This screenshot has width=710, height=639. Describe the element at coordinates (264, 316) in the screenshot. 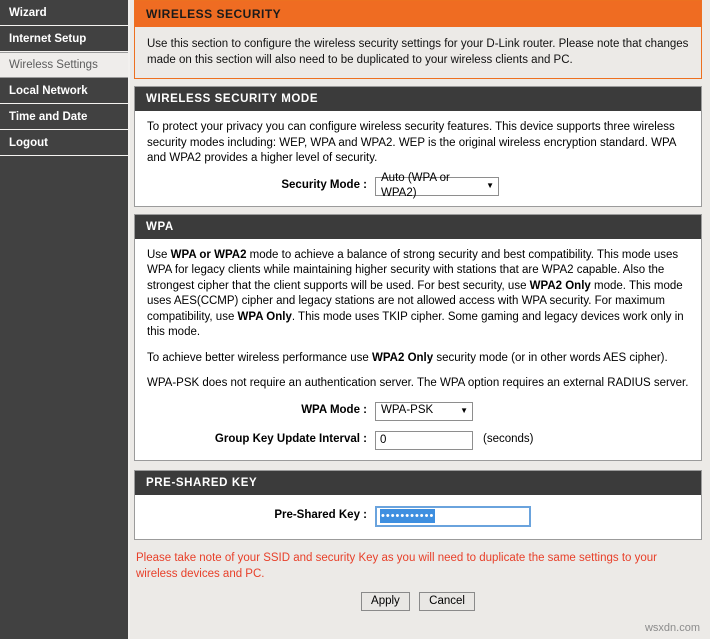

I see `wpa-p1-b3: WPA Only` at that location.